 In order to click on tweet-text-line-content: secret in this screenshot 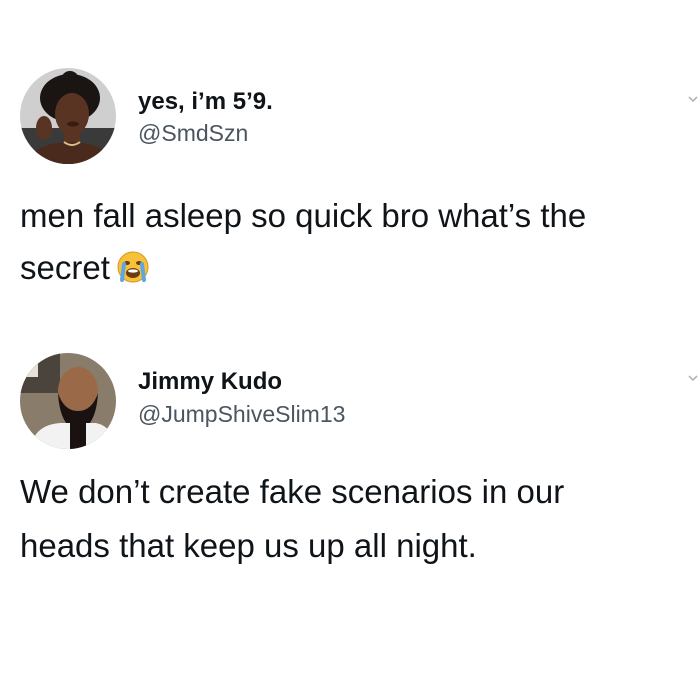, I will do `click(65, 267)`.